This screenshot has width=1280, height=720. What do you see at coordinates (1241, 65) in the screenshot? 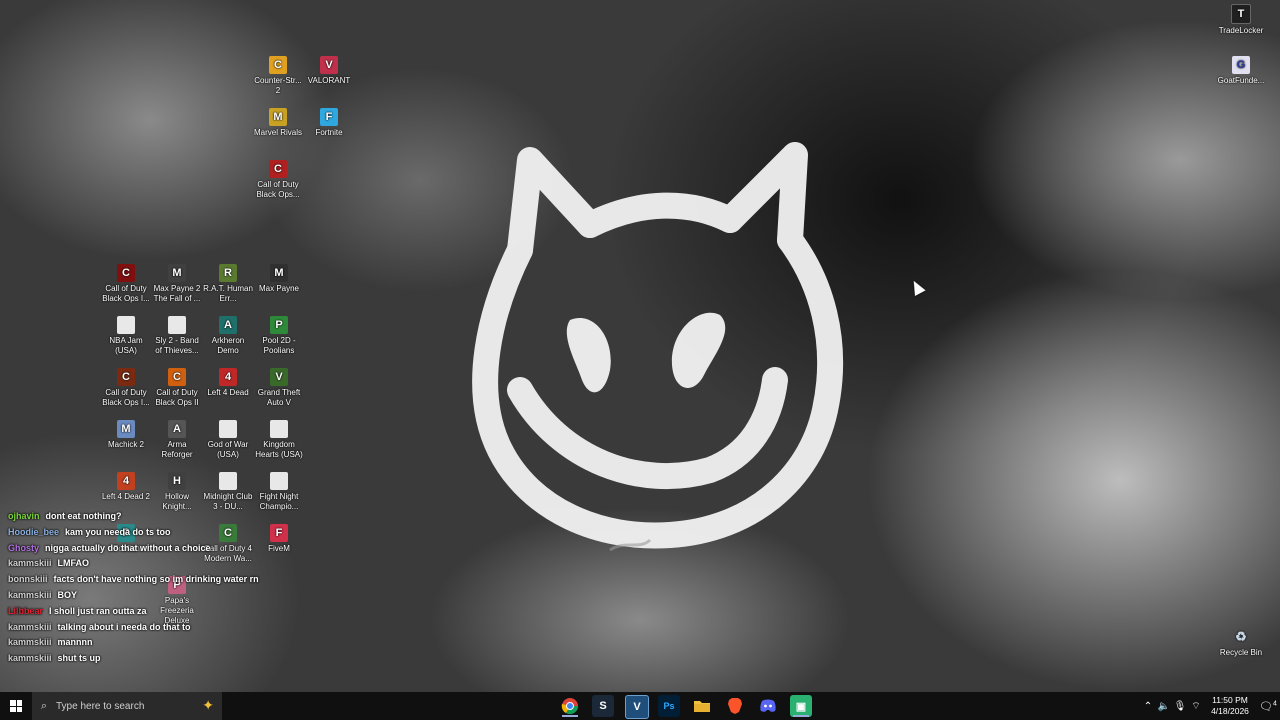
I see `goatfunded-logo-icon: G` at bounding box center [1241, 65].